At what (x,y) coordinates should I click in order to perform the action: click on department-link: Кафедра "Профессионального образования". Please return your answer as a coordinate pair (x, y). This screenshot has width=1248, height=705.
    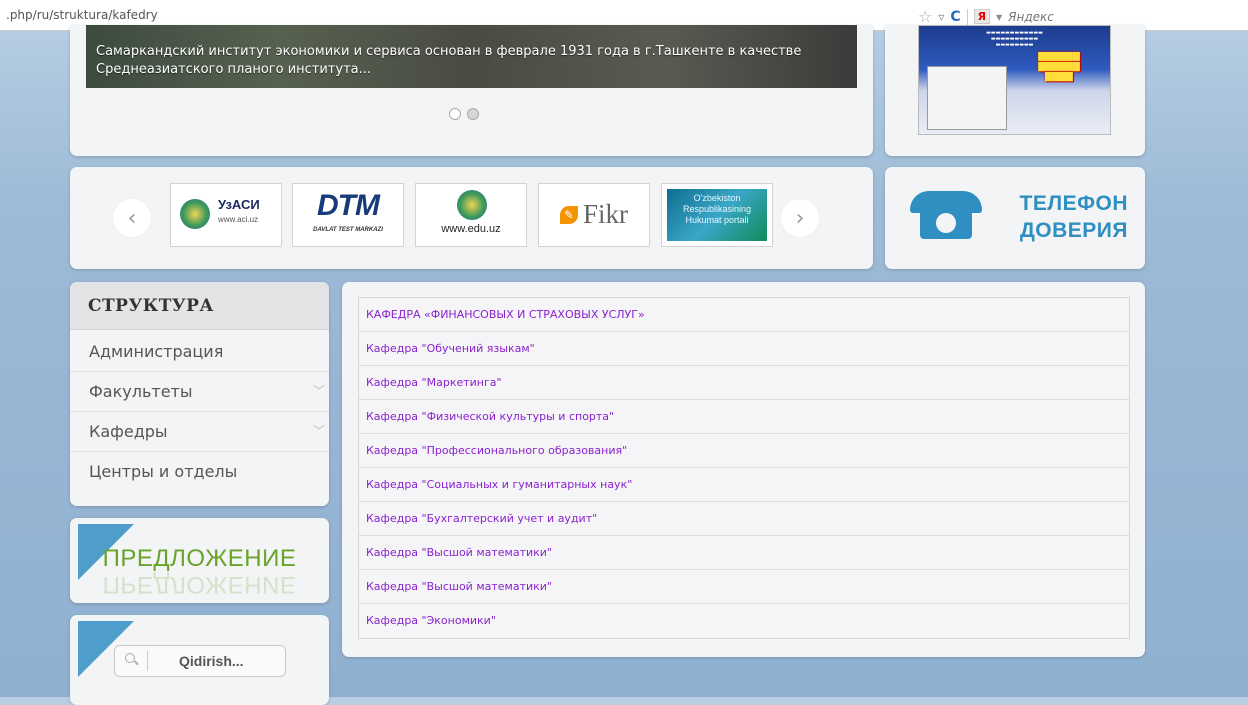
    Looking at the image, I should click on (744, 451).